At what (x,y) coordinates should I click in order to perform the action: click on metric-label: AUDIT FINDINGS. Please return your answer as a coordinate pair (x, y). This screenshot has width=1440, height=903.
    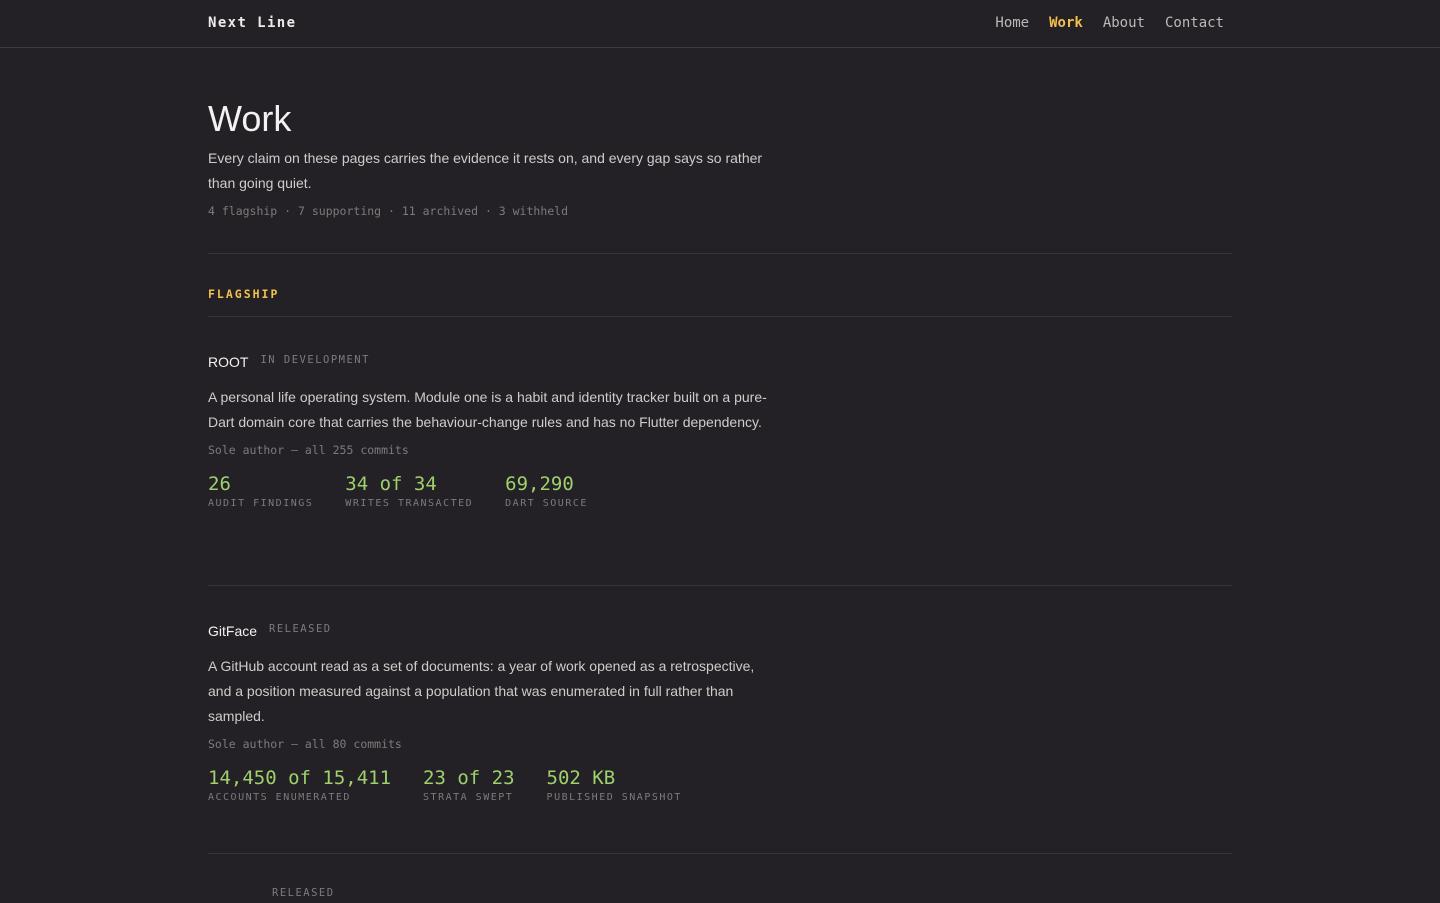
    Looking at the image, I should click on (261, 503).